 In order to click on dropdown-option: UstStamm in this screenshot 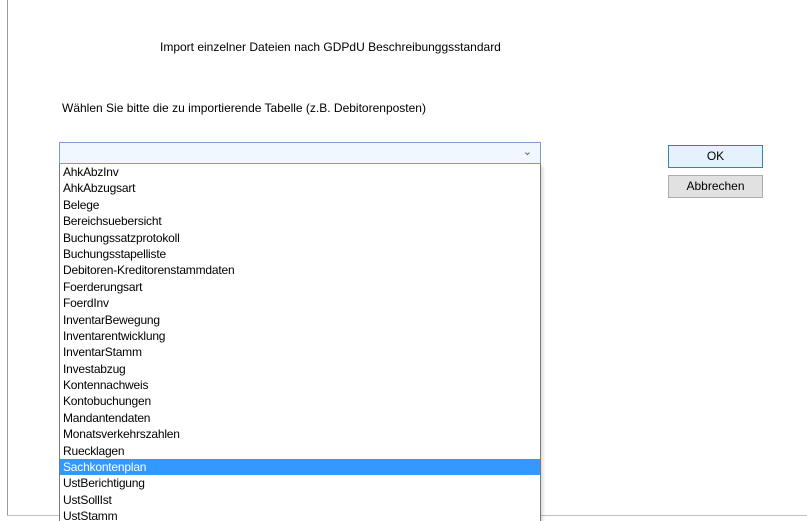, I will do `click(300, 514)`.